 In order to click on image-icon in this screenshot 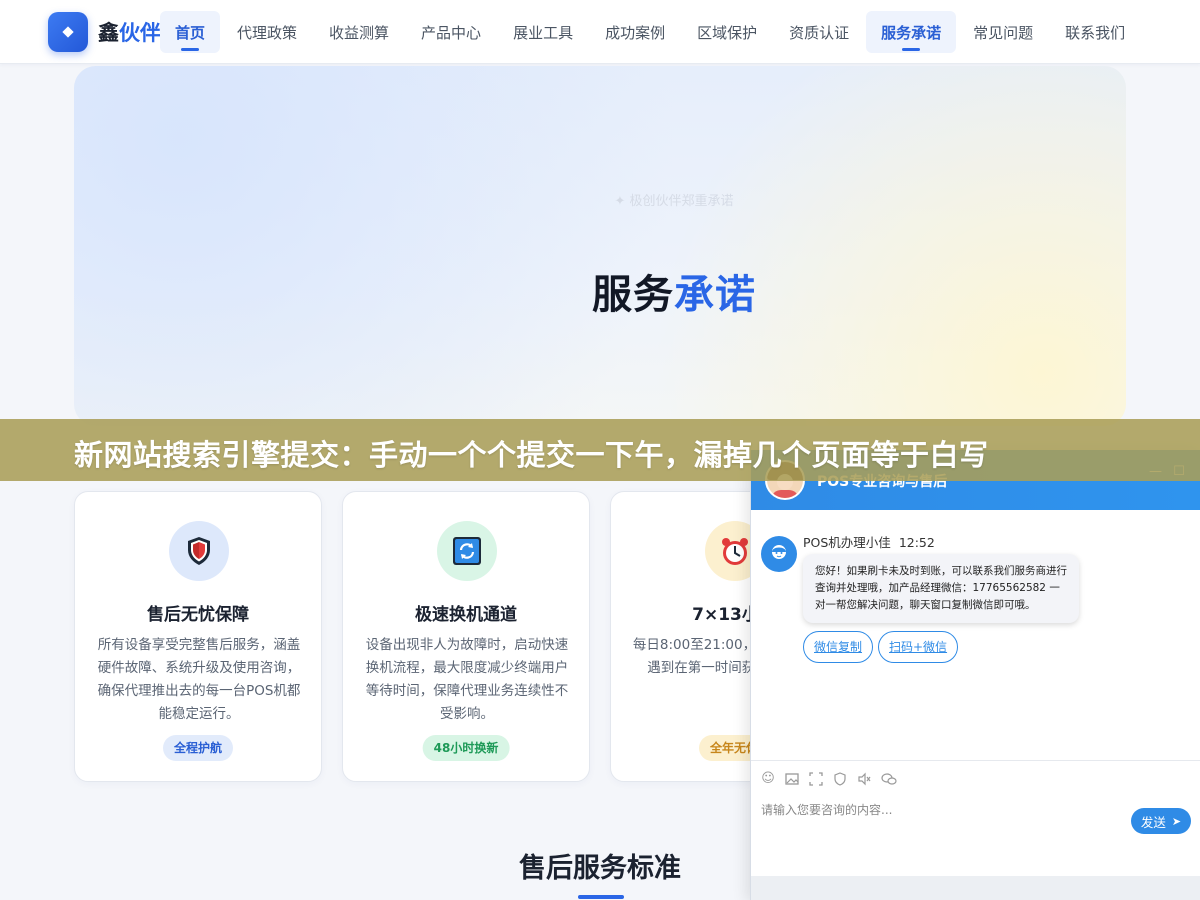, I will do `click(792, 779)`.